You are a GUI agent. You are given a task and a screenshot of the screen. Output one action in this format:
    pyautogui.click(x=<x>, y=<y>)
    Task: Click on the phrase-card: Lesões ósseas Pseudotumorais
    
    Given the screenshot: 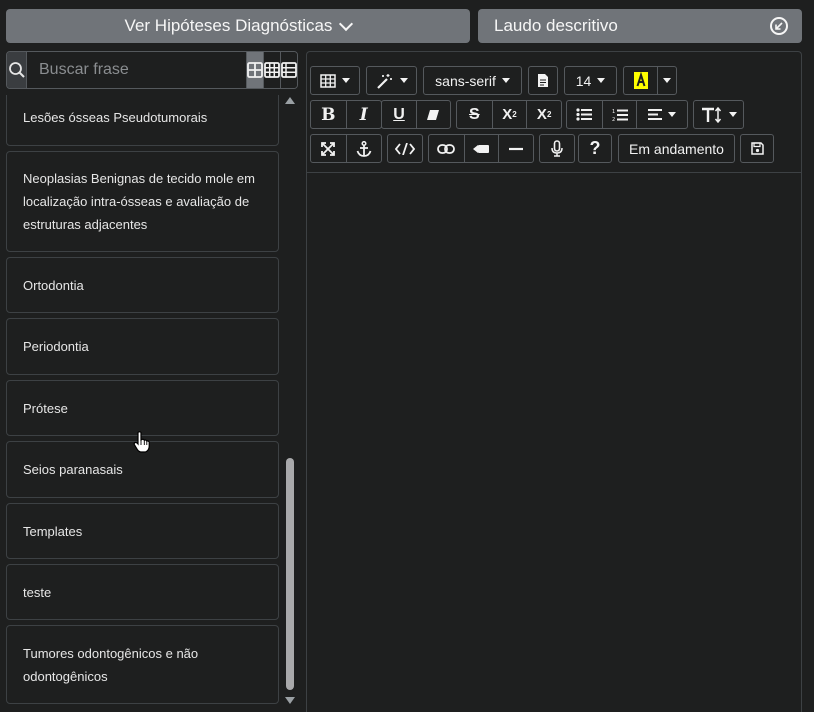 What is the action you would take?
    pyautogui.click(x=142, y=120)
    